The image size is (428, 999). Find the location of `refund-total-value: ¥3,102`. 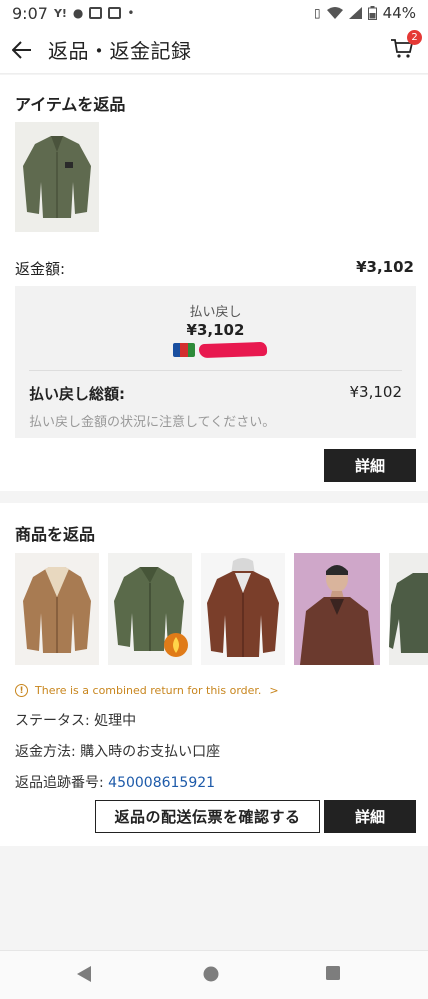

refund-total-value: ¥3,102 is located at coordinates (376, 392).